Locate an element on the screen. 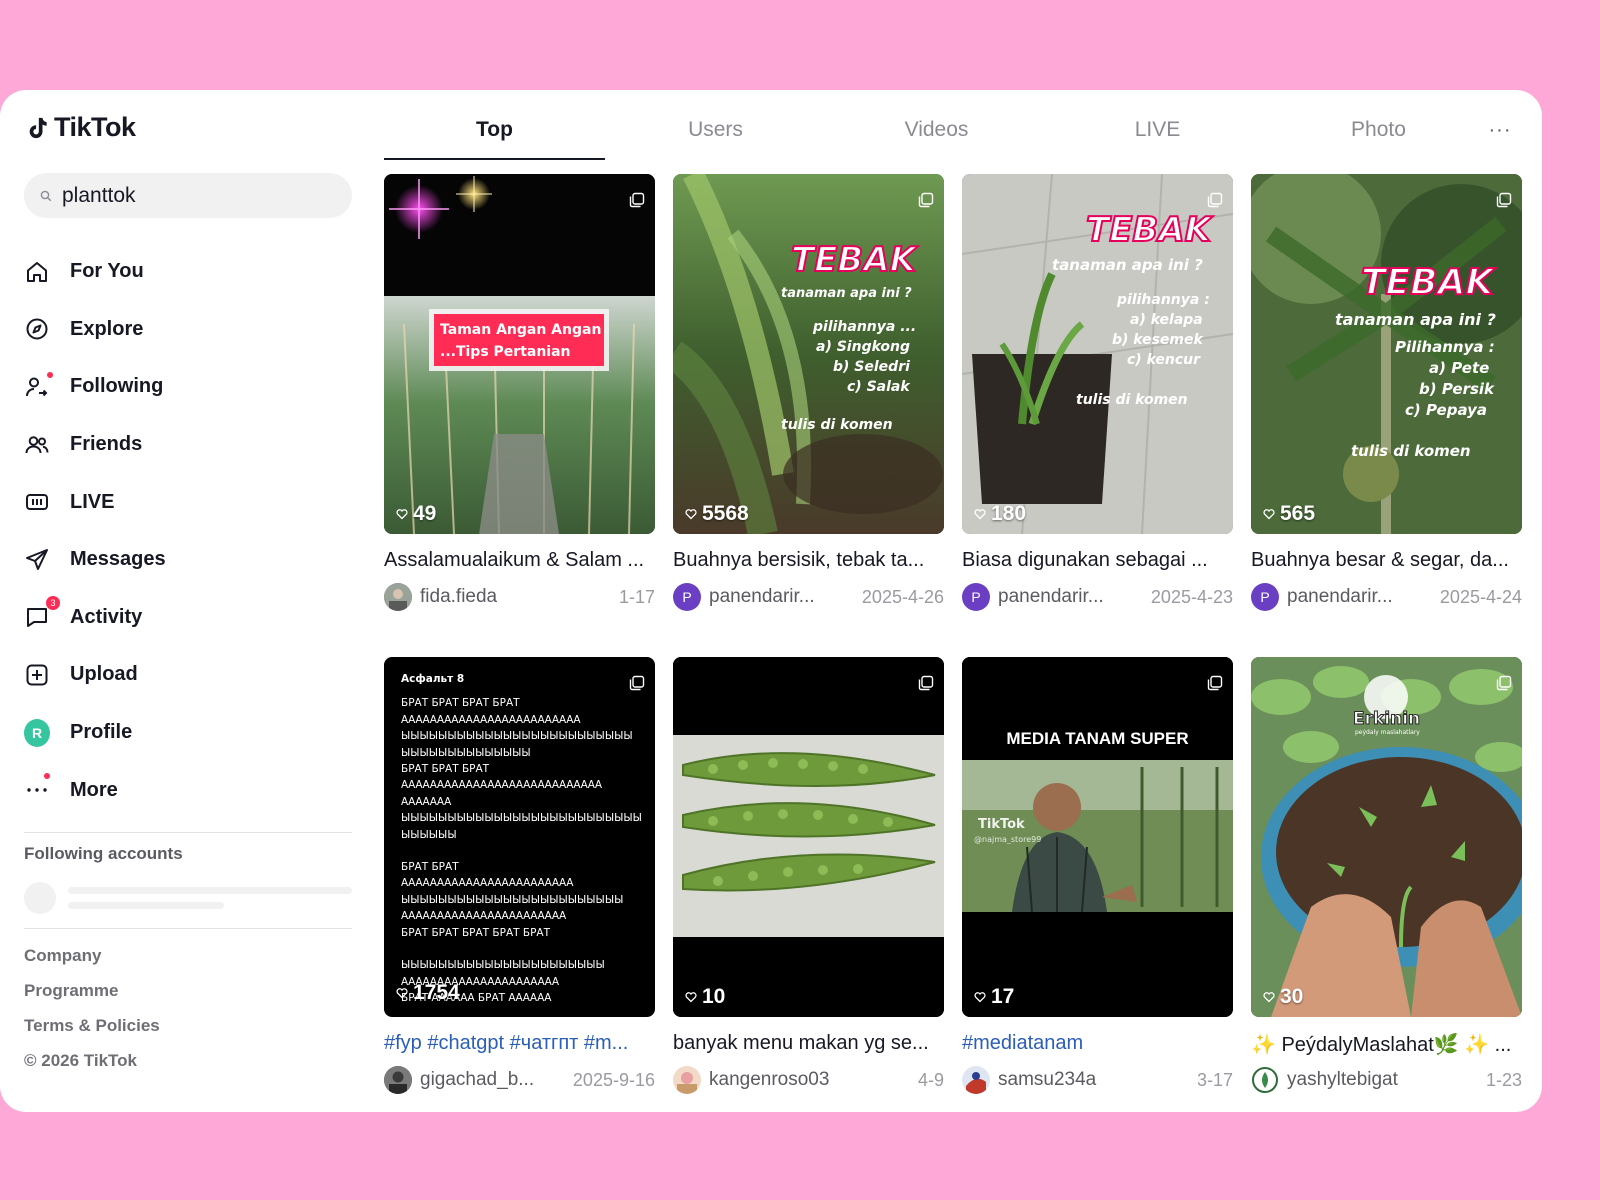 Image resolution: width=1600 pixels, height=1200 pixels. overlay-text: b) kesemek is located at coordinates (1157, 340).